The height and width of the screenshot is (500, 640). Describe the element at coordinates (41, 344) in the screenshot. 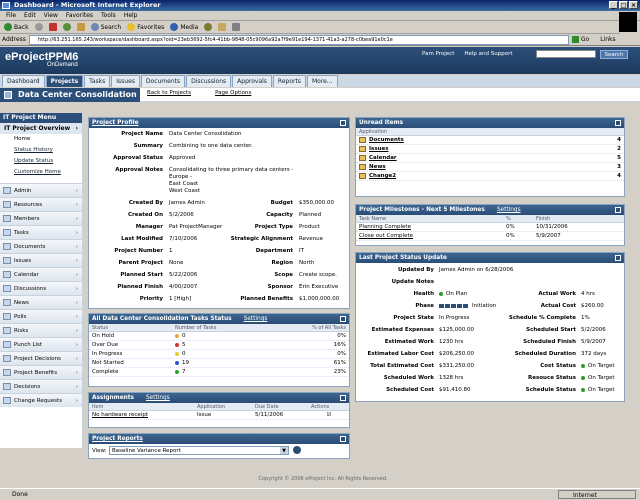

I see `sidebar-item-punch-list: Punch List ›` at that location.